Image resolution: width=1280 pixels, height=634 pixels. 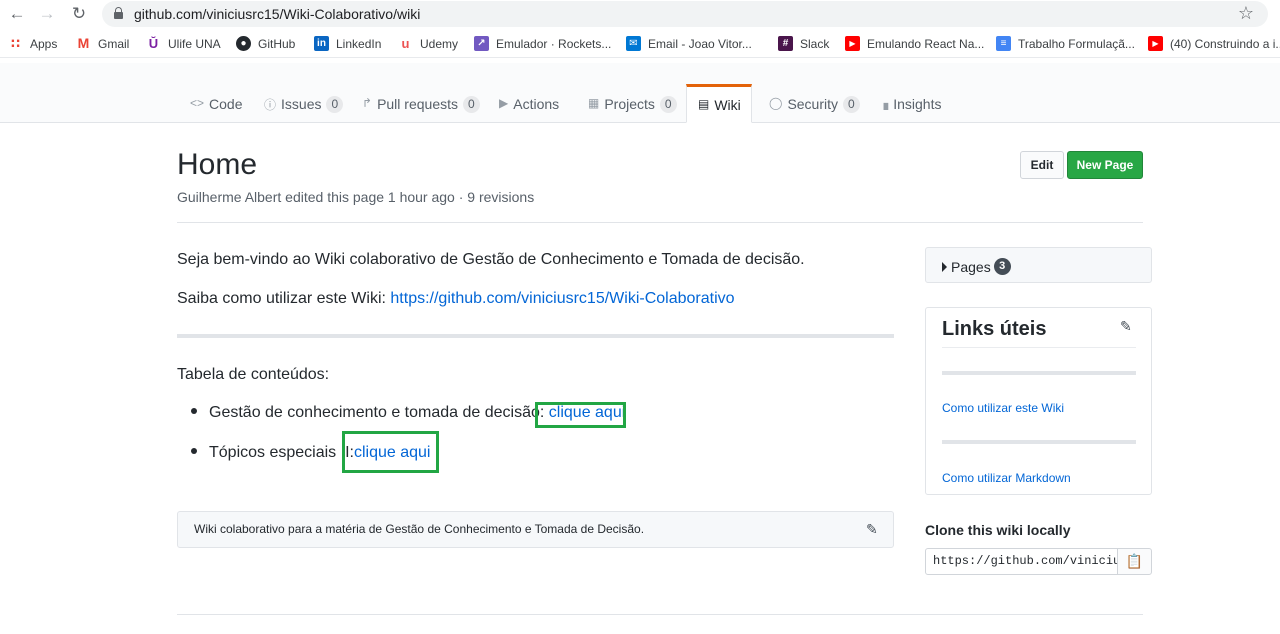 What do you see at coordinates (47, 14) in the screenshot?
I see `forward-icon: →` at bounding box center [47, 14].